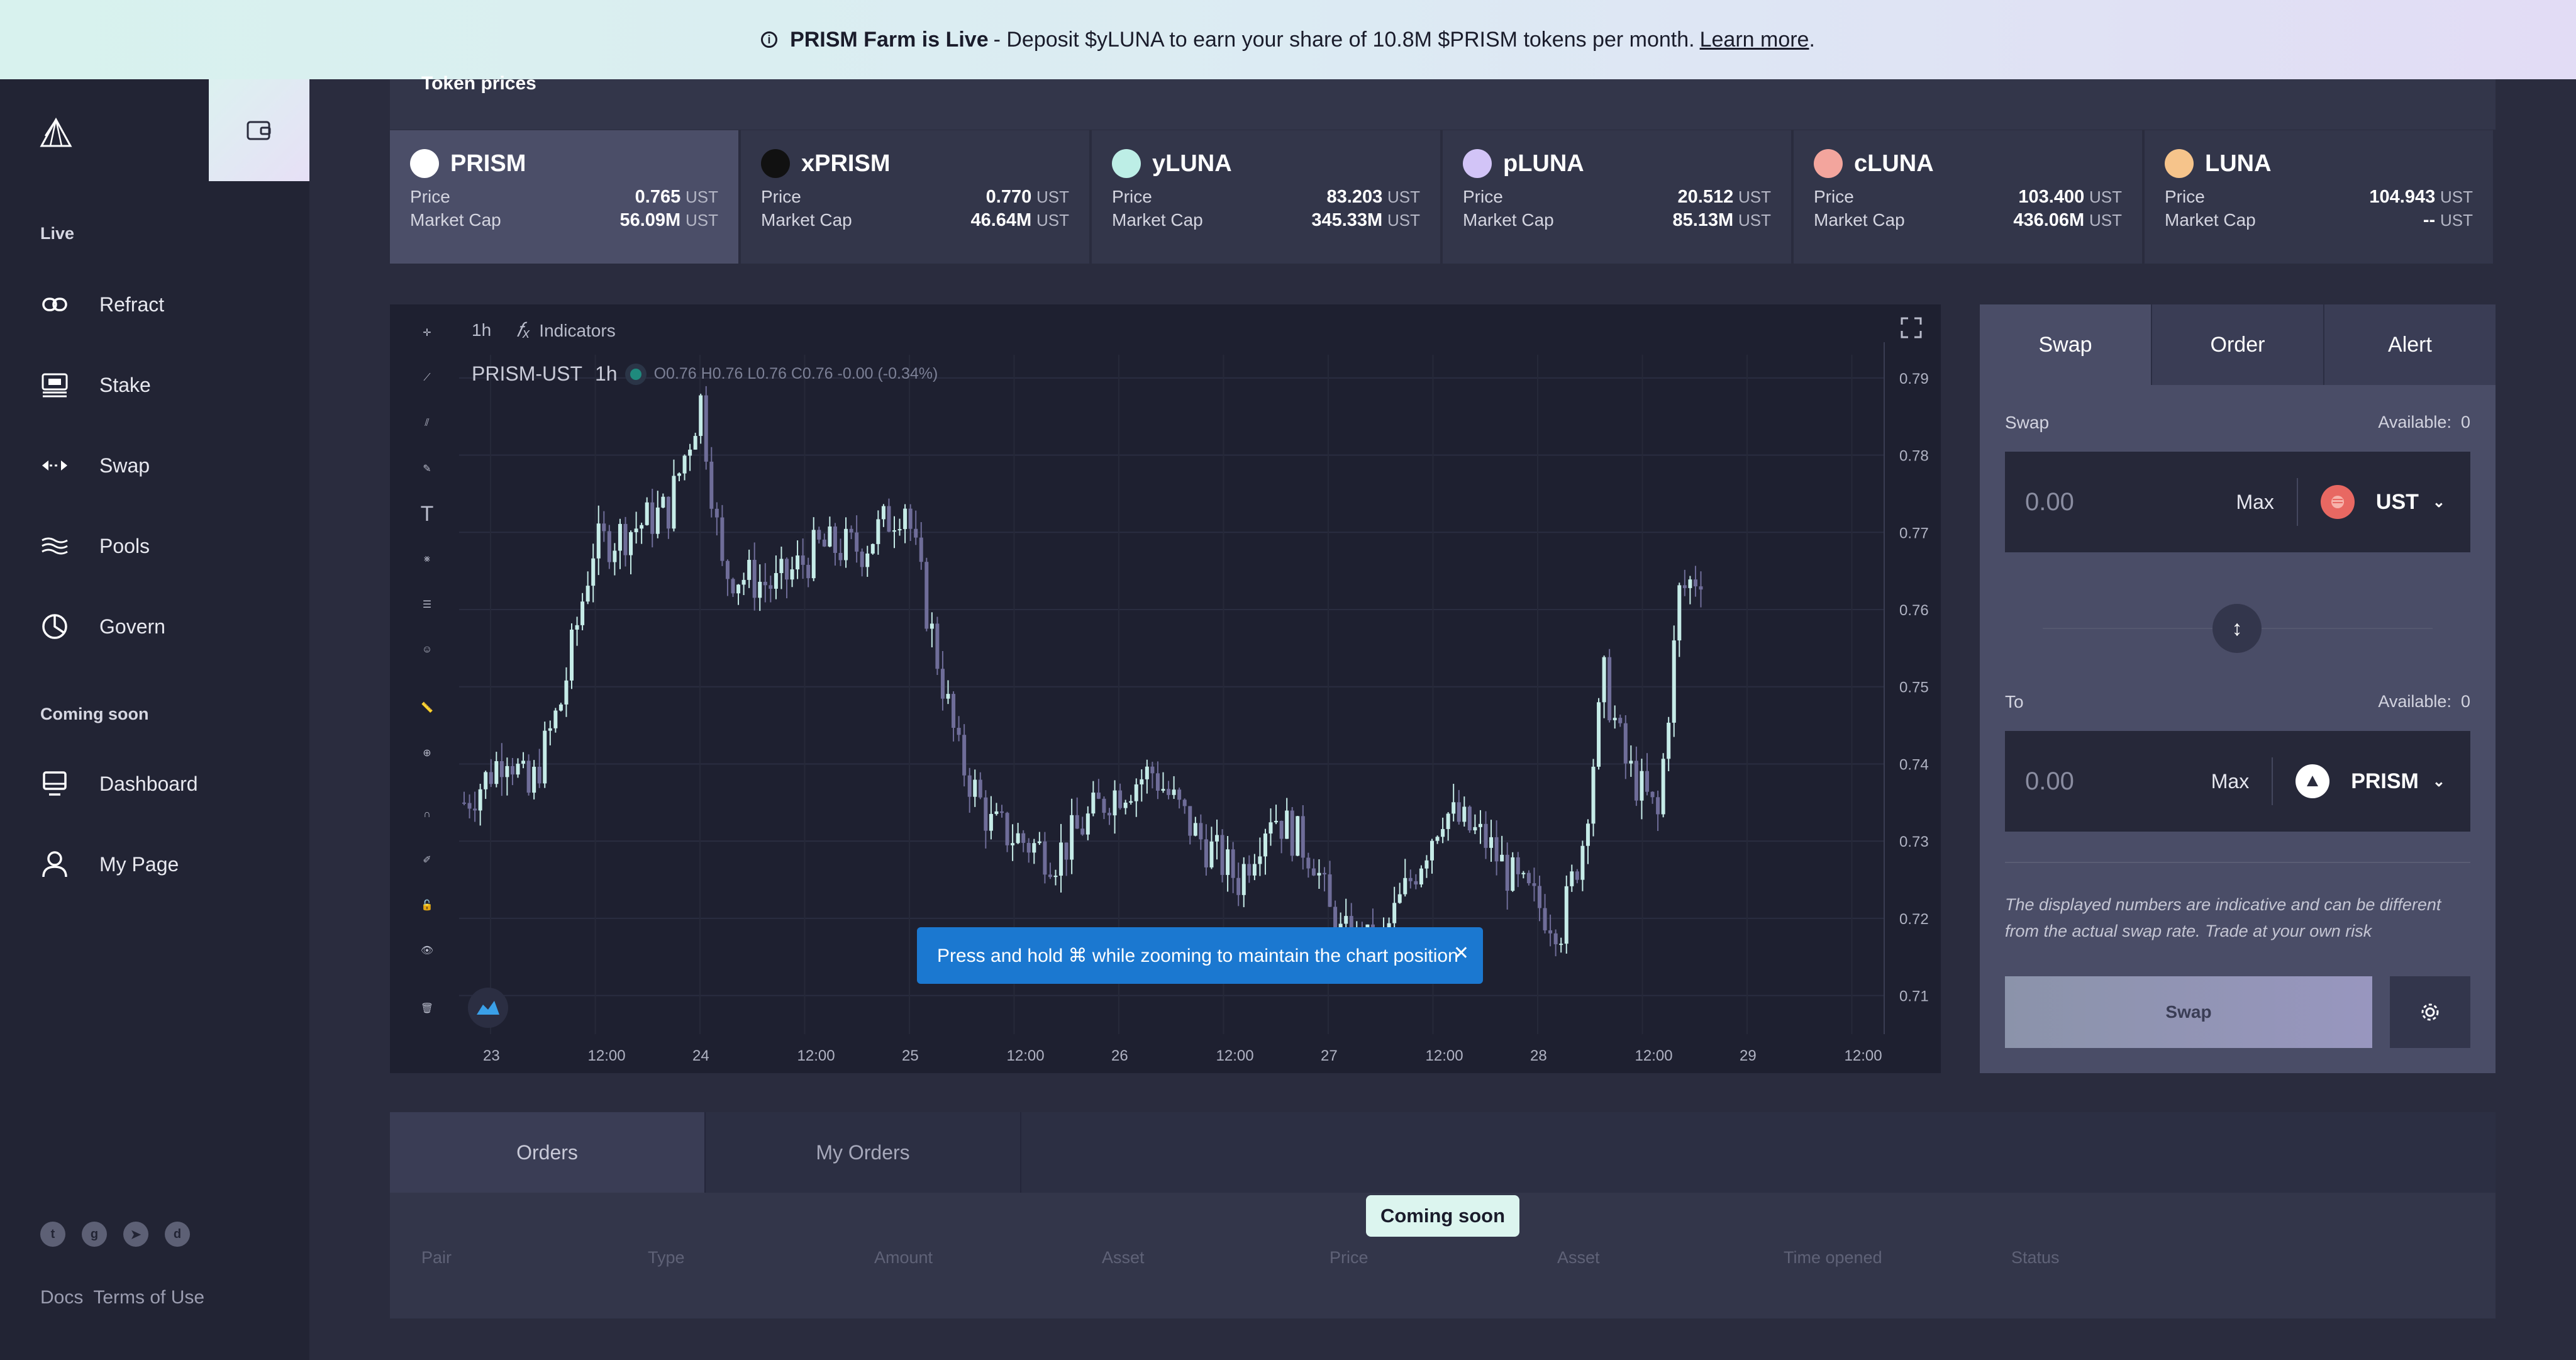 The height and width of the screenshot is (1360, 2576). I want to click on tab-my-orders: My Orders, so click(863, 1152).